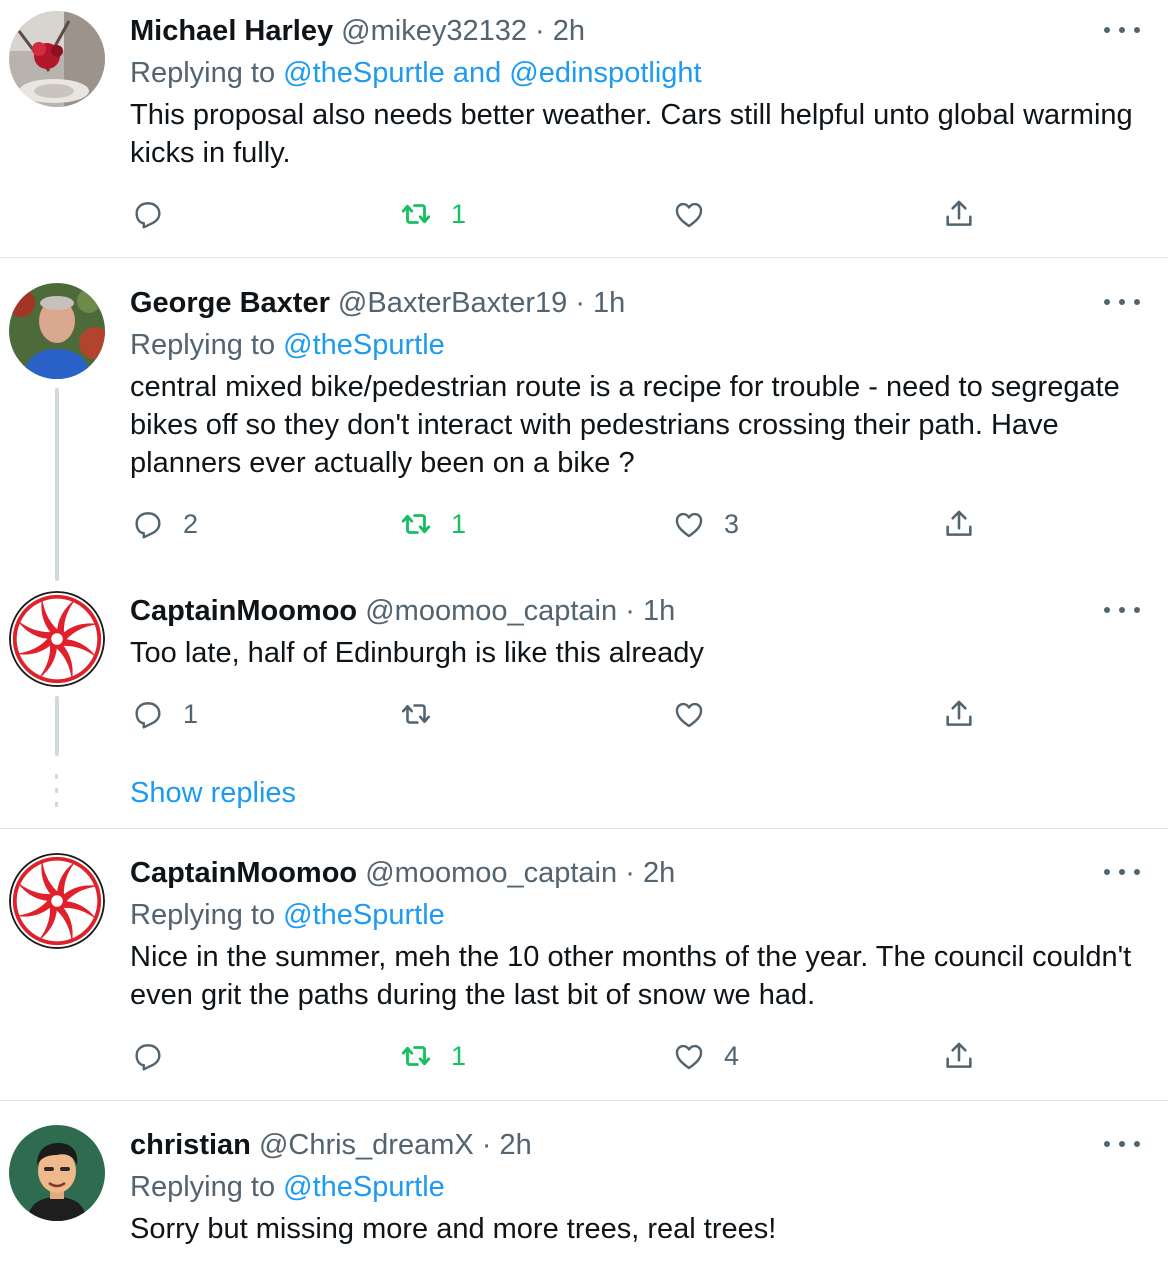 The height and width of the screenshot is (1274, 1168). What do you see at coordinates (191, 523) in the screenshot?
I see `reply-count: 2` at bounding box center [191, 523].